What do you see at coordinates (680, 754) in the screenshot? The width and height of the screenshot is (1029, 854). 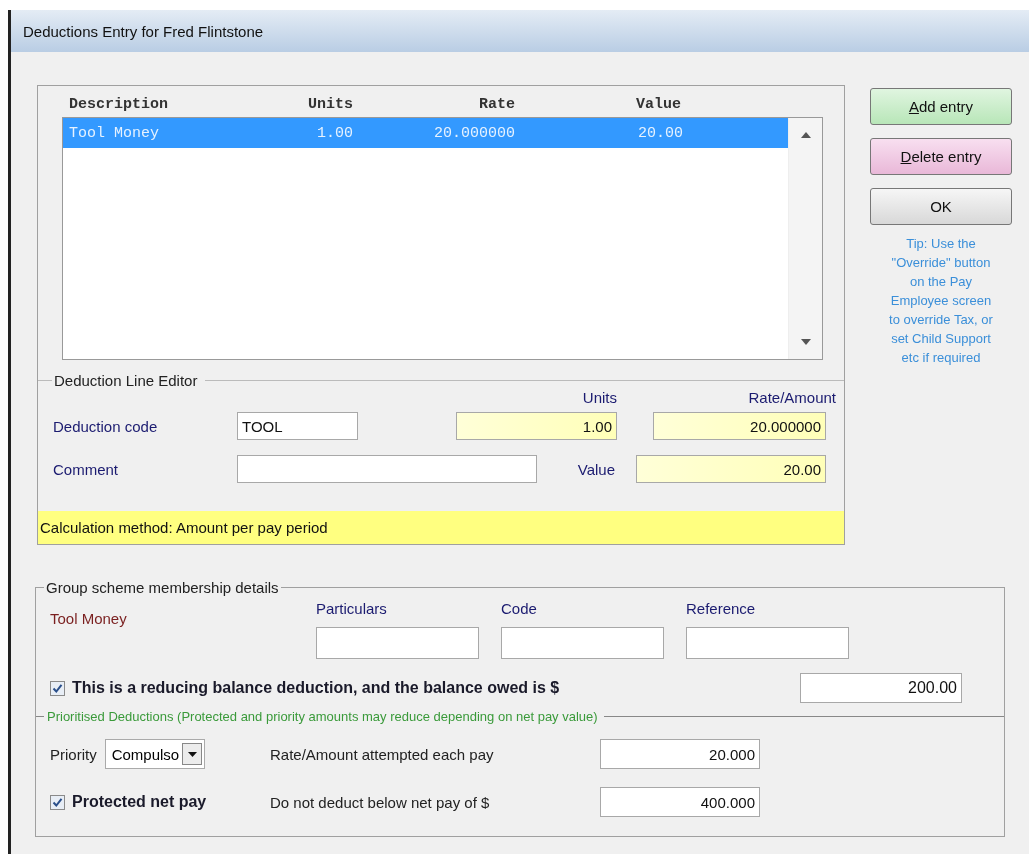 I see `input-field: 20.000` at bounding box center [680, 754].